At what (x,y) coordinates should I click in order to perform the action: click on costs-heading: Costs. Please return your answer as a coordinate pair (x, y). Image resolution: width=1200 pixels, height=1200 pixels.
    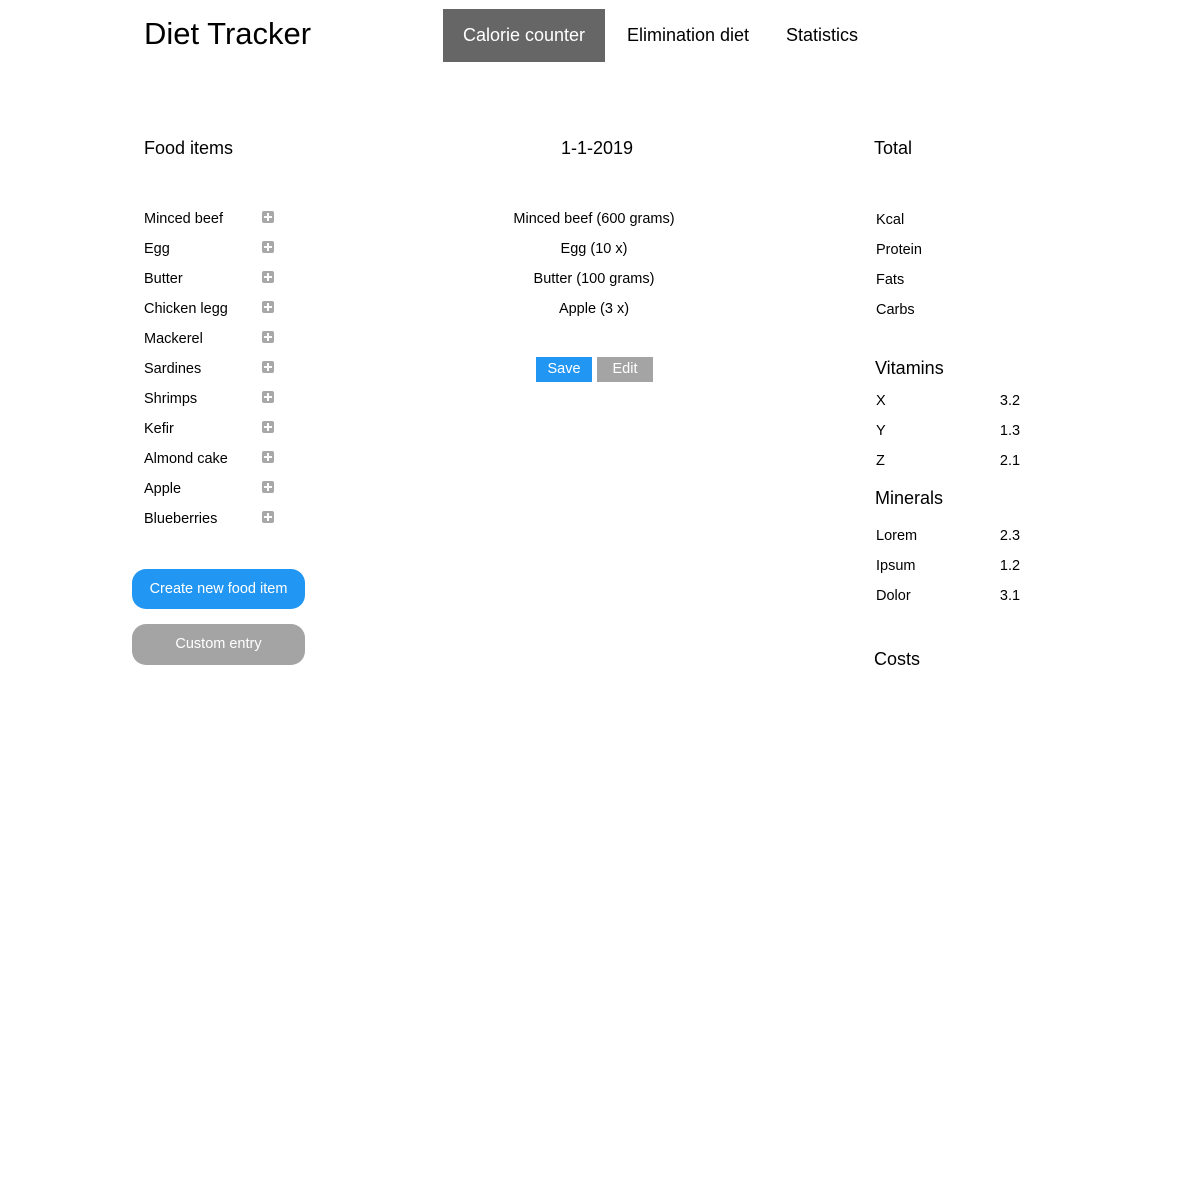
    Looking at the image, I should click on (897, 659).